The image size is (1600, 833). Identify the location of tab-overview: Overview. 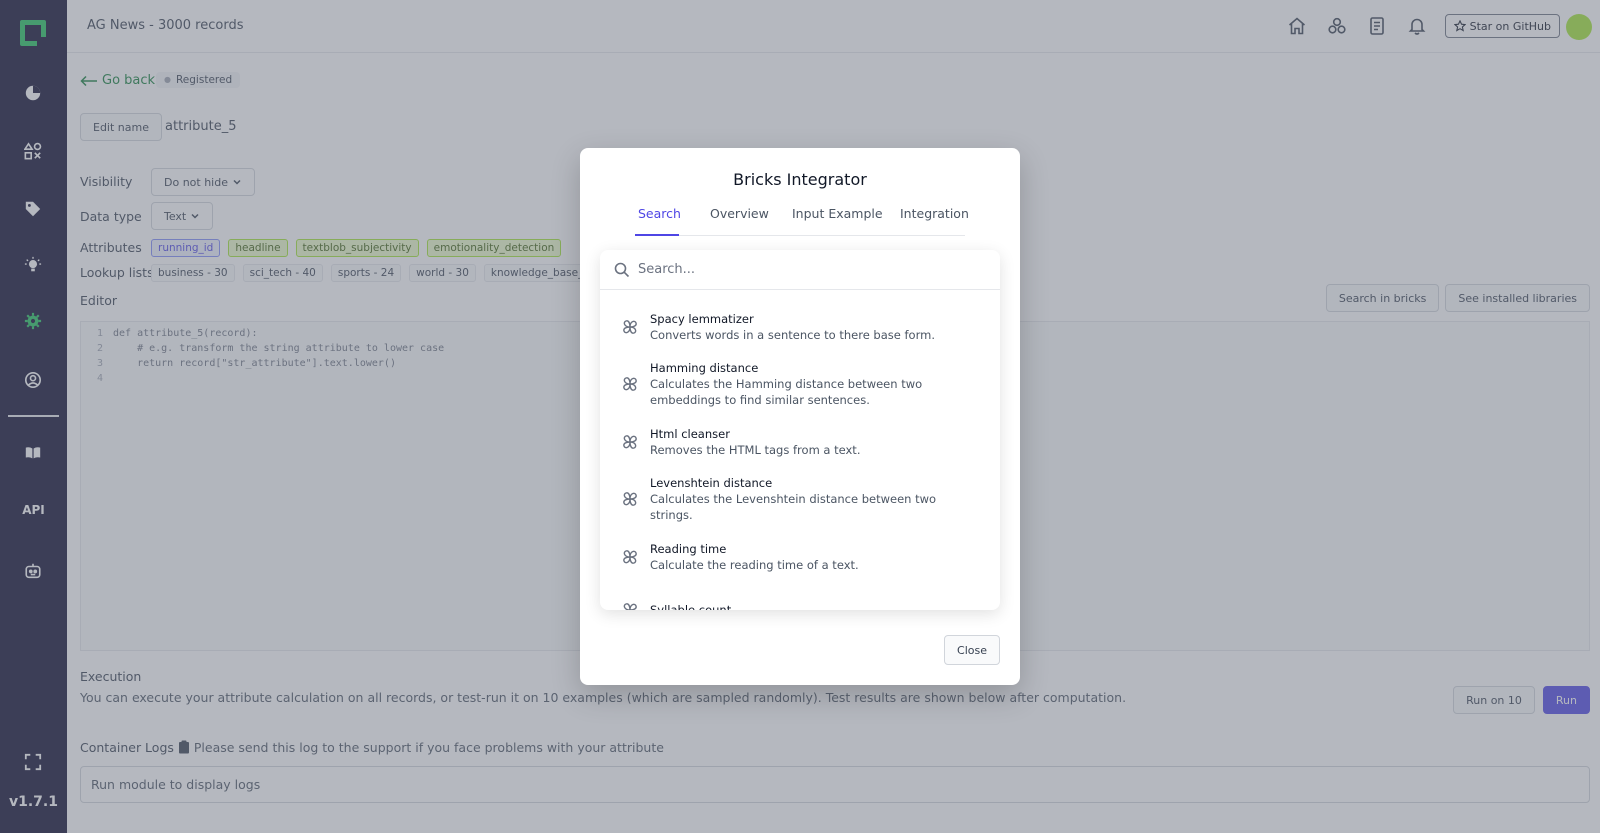
(739, 213).